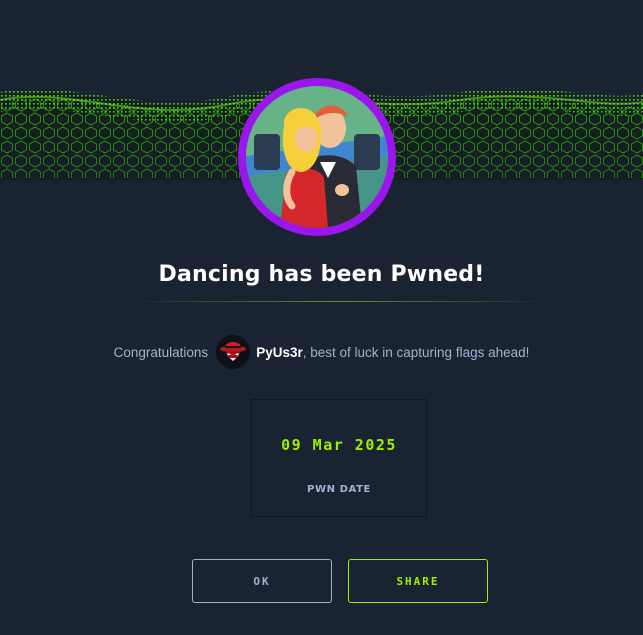 This screenshot has width=643, height=635. Describe the element at coordinates (339, 458) in the screenshot. I see `pwn-date-card: 09 Mar 2025 PWN DATE` at that location.